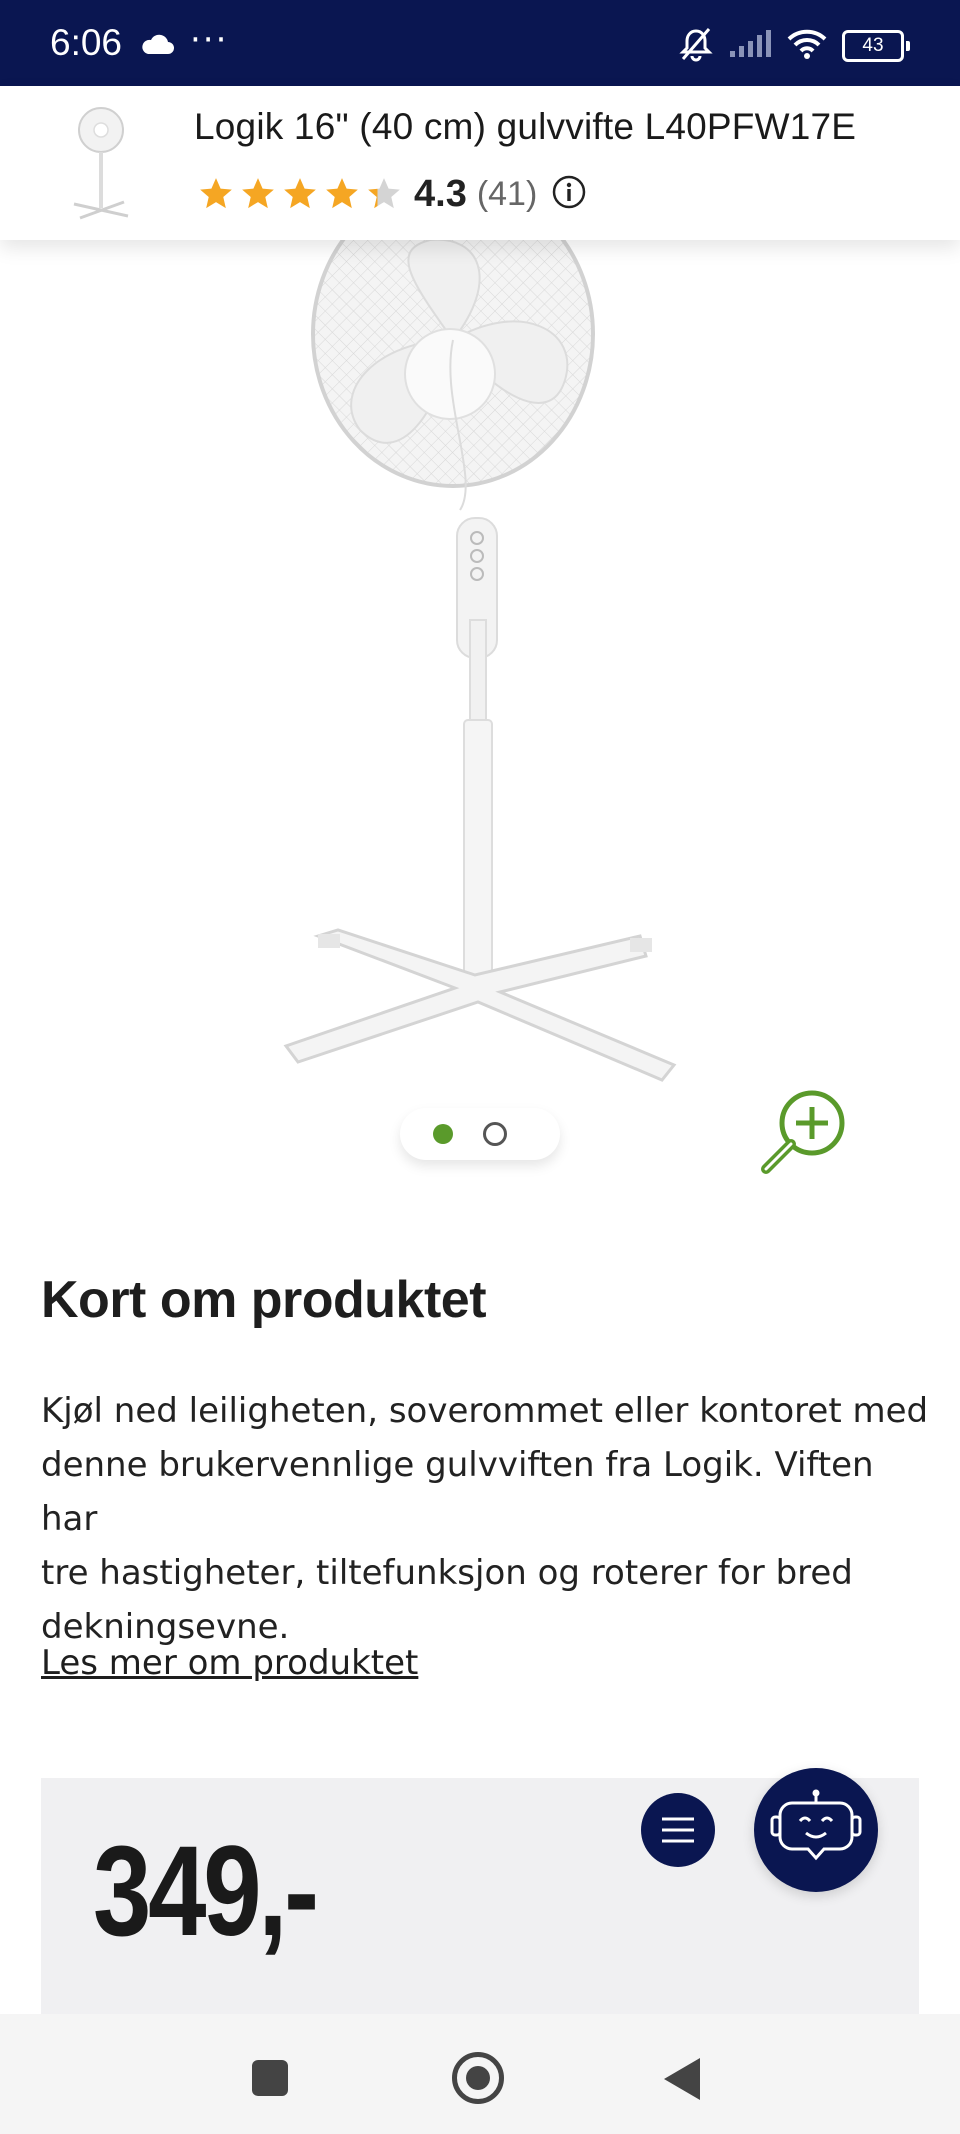 The image size is (960, 2134). What do you see at coordinates (440, 193) in the screenshot?
I see `rating-value: 4.3` at bounding box center [440, 193].